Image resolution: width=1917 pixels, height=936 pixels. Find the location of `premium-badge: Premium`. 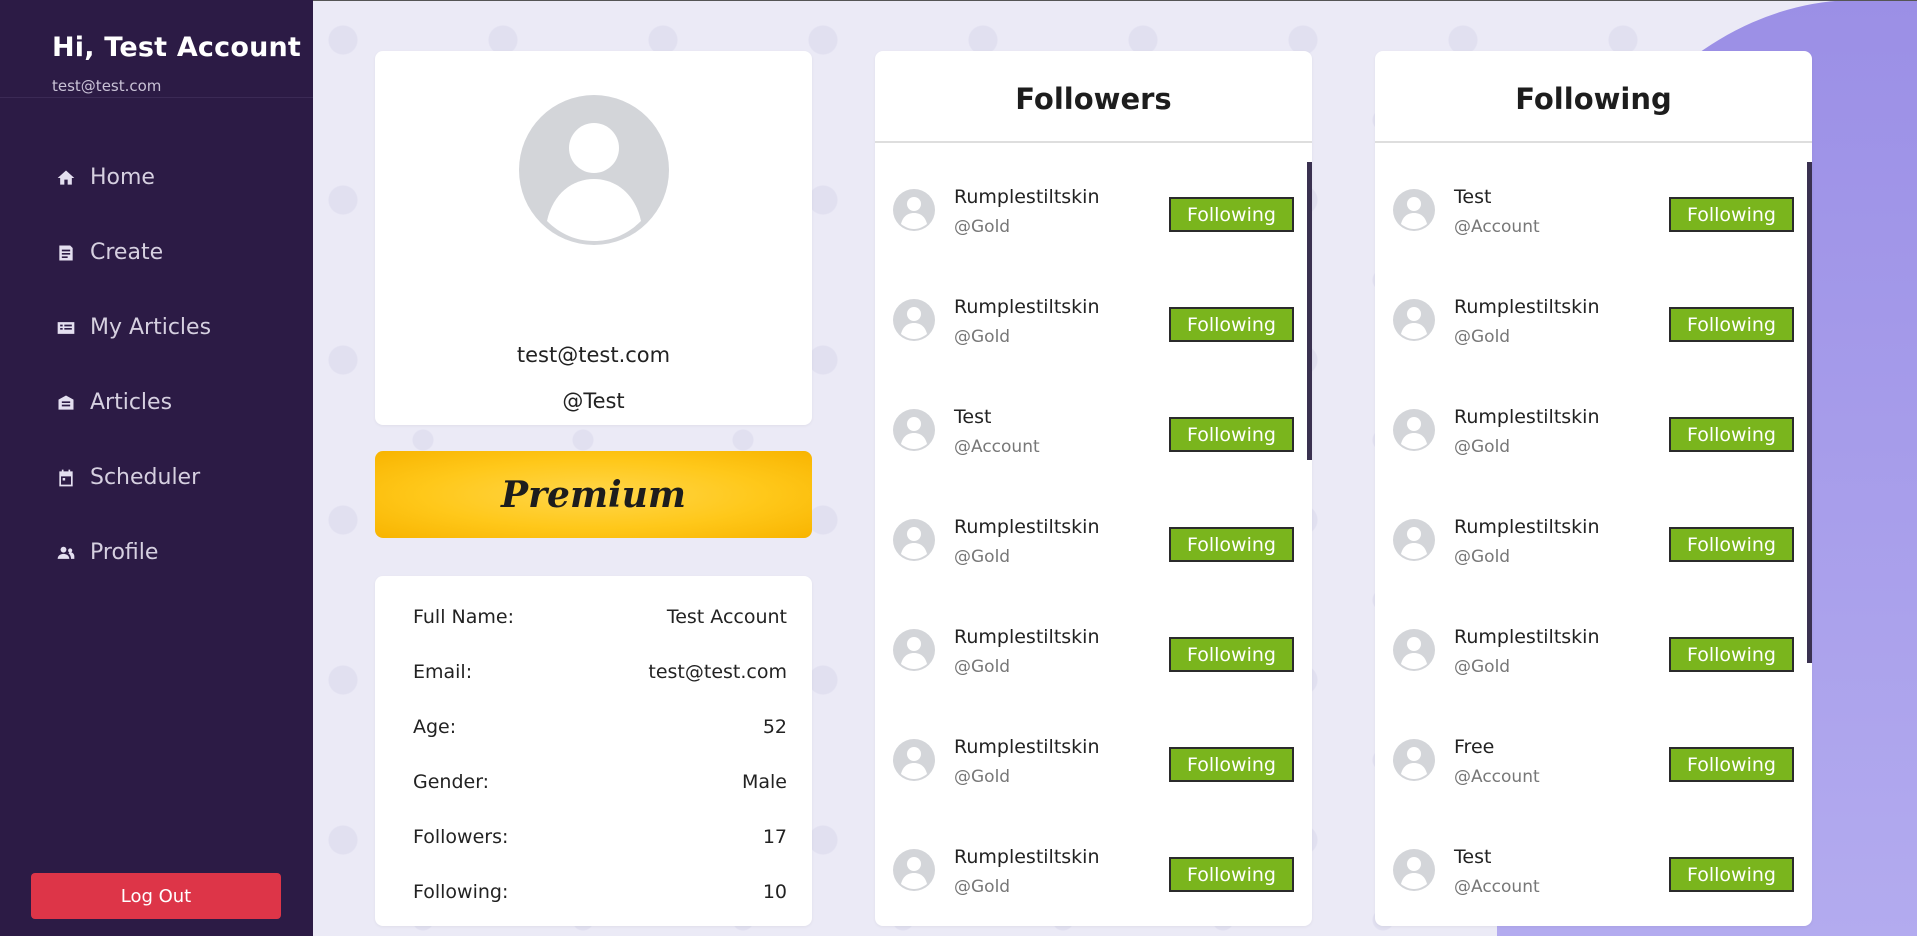

premium-badge: Premium is located at coordinates (593, 494).